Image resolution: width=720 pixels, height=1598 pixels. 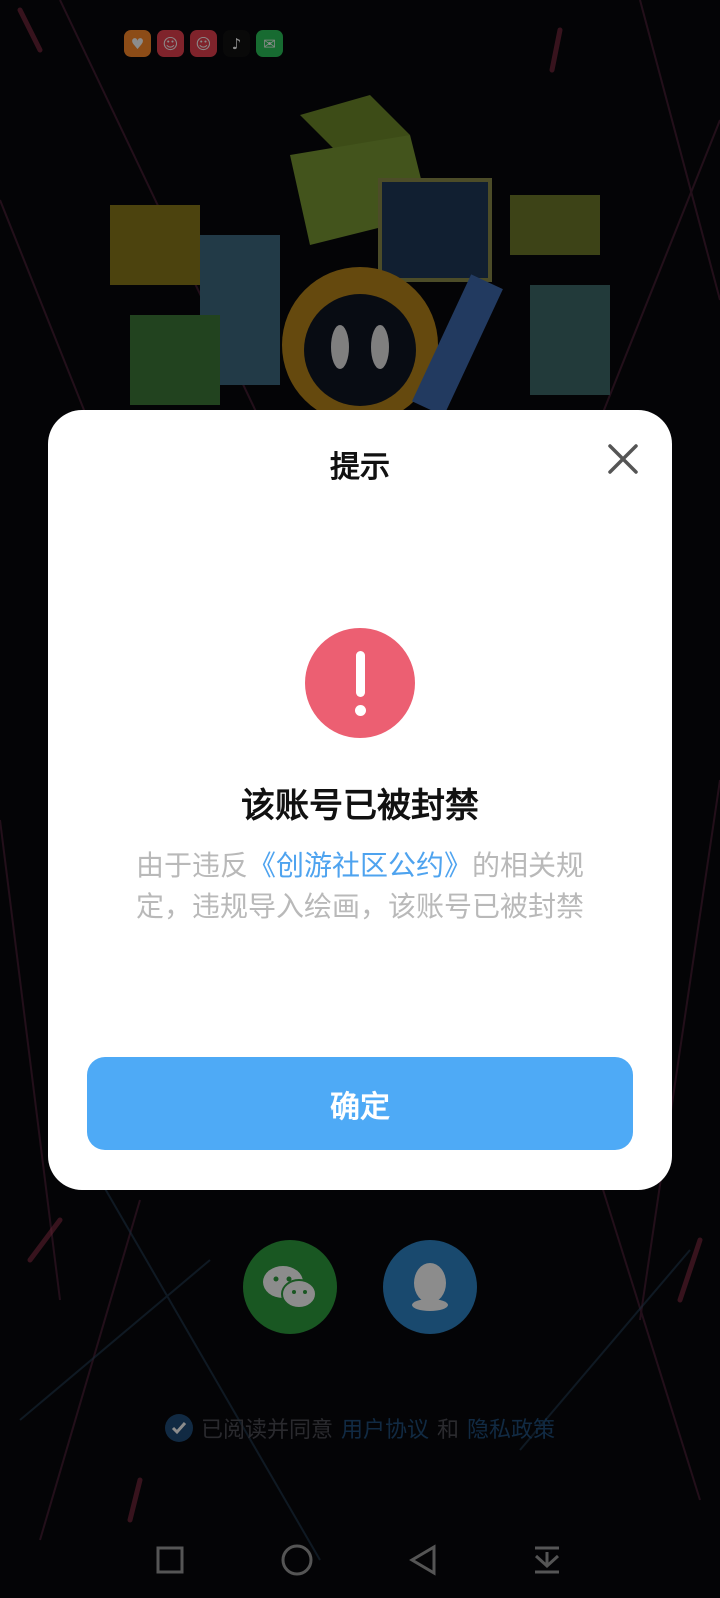 I want to click on recent-apps-button, so click(x=170, y=1560).